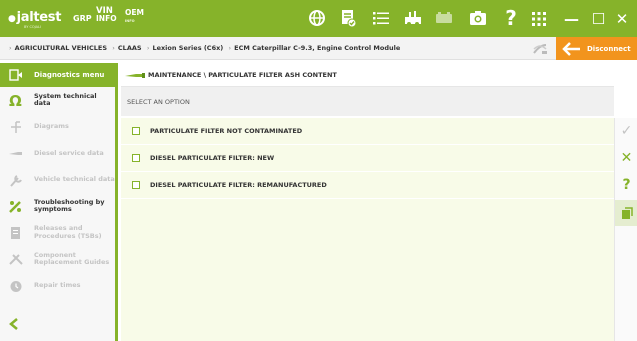 The width and height of the screenshot is (637, 341). What do you see at coordinates (15, 232) in the screenshot?
I see `document-icon` at bounding box center [15, 232].